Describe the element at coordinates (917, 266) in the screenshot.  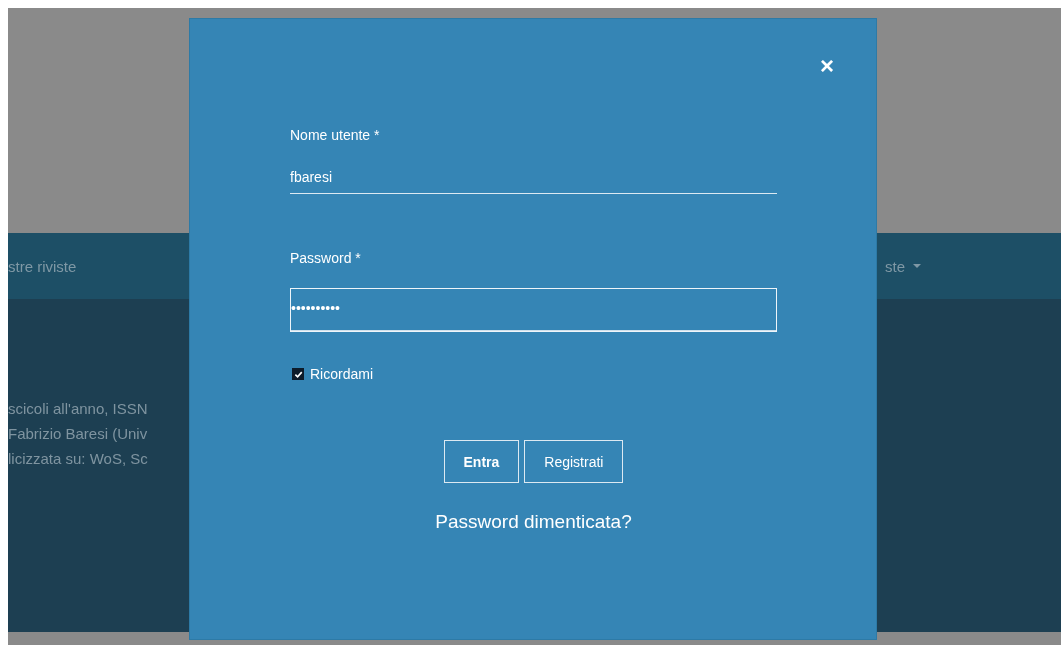
I see `caret-icon` at that location.